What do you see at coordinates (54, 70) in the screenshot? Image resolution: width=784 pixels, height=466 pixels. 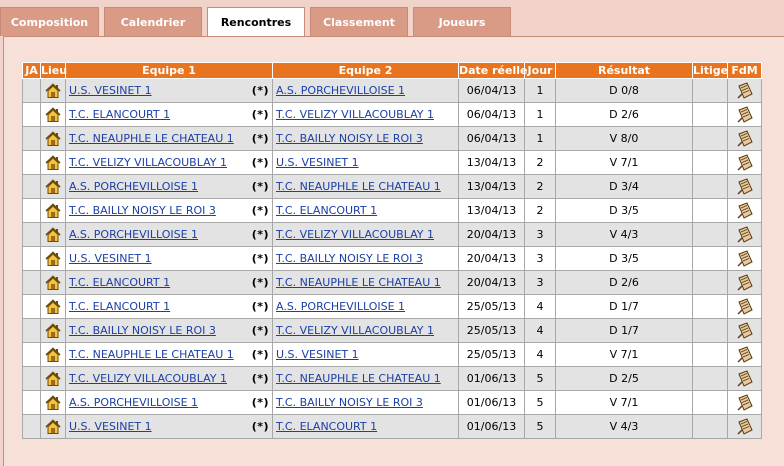 I see `col-header-lieu: Lieu` at bounding box center [54, 70].